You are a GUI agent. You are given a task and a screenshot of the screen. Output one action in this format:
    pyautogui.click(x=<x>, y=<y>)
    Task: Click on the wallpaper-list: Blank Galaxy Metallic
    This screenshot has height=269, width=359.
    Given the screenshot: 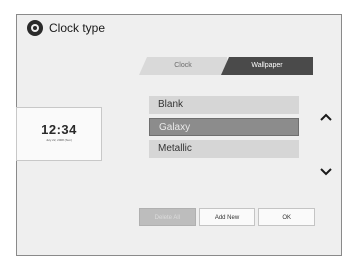 What is the action you would take?
    pyautogui.click(x=224, y=129)
    